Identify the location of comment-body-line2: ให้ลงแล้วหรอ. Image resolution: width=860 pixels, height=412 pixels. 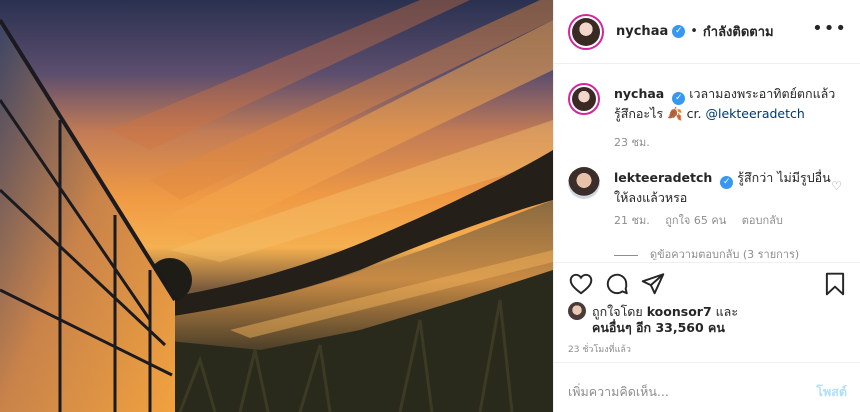
(651, 197).